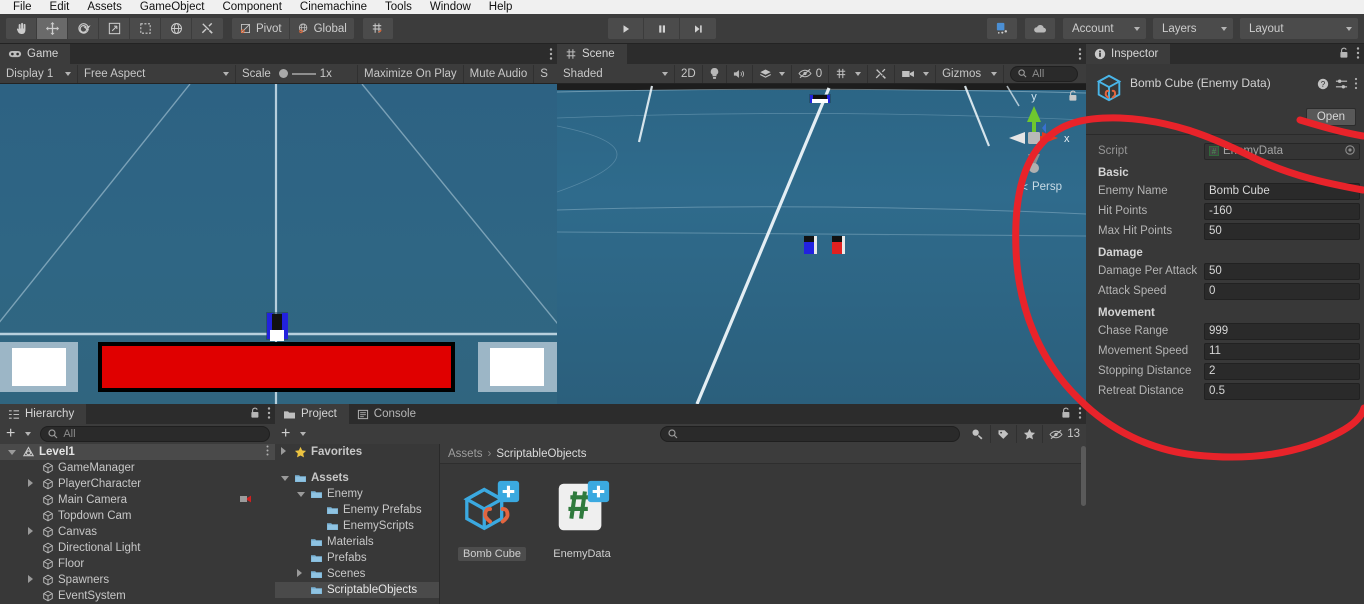 The width and height of the screenshot is (1364, 604). I want to click on breadcrumb-current: ScriptableObjects, so click(541, 454).